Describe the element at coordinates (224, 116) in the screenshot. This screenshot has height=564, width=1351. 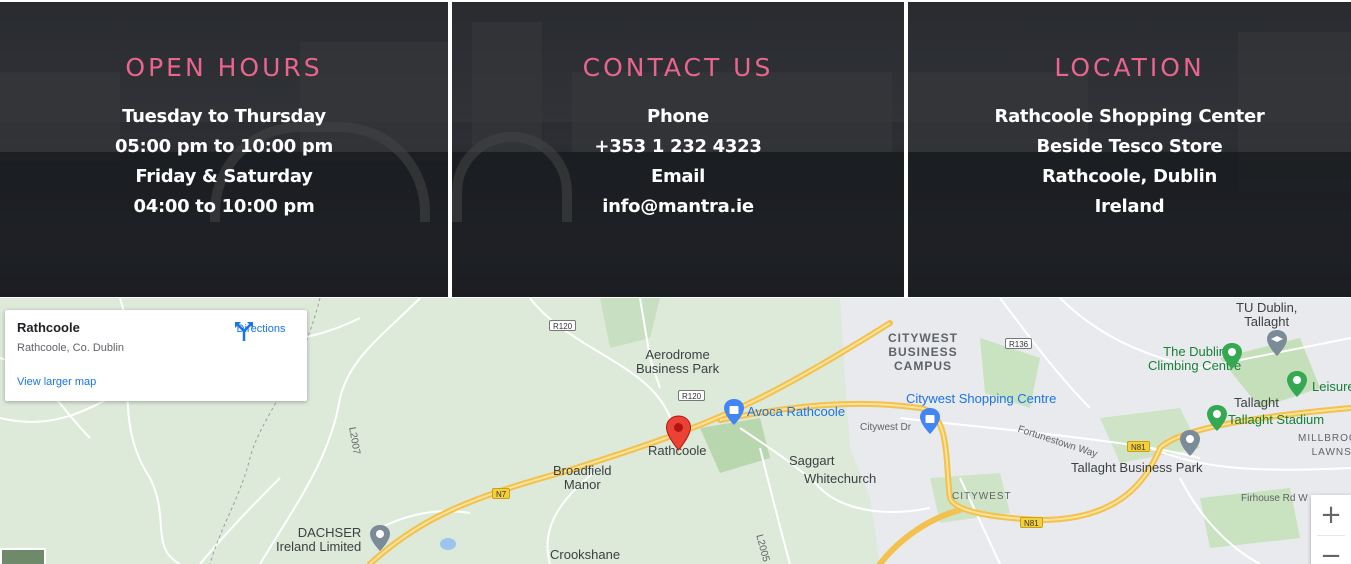
I see `hours-line-1: Tuesday to Thursday` at that location.